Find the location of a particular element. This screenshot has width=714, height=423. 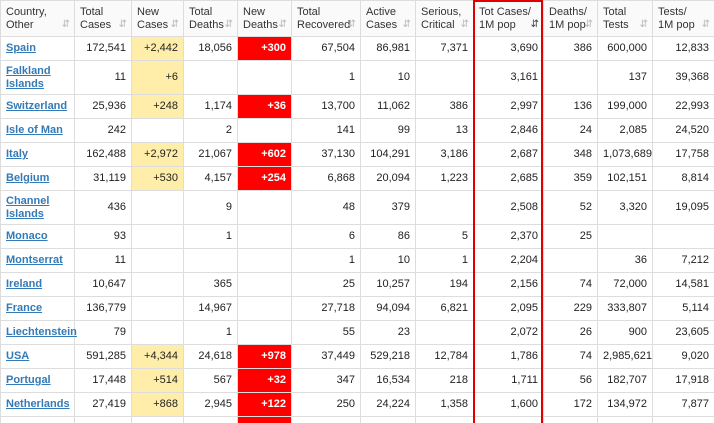

total-cases-cell: 591,285 is located at coordinates (103, 356).